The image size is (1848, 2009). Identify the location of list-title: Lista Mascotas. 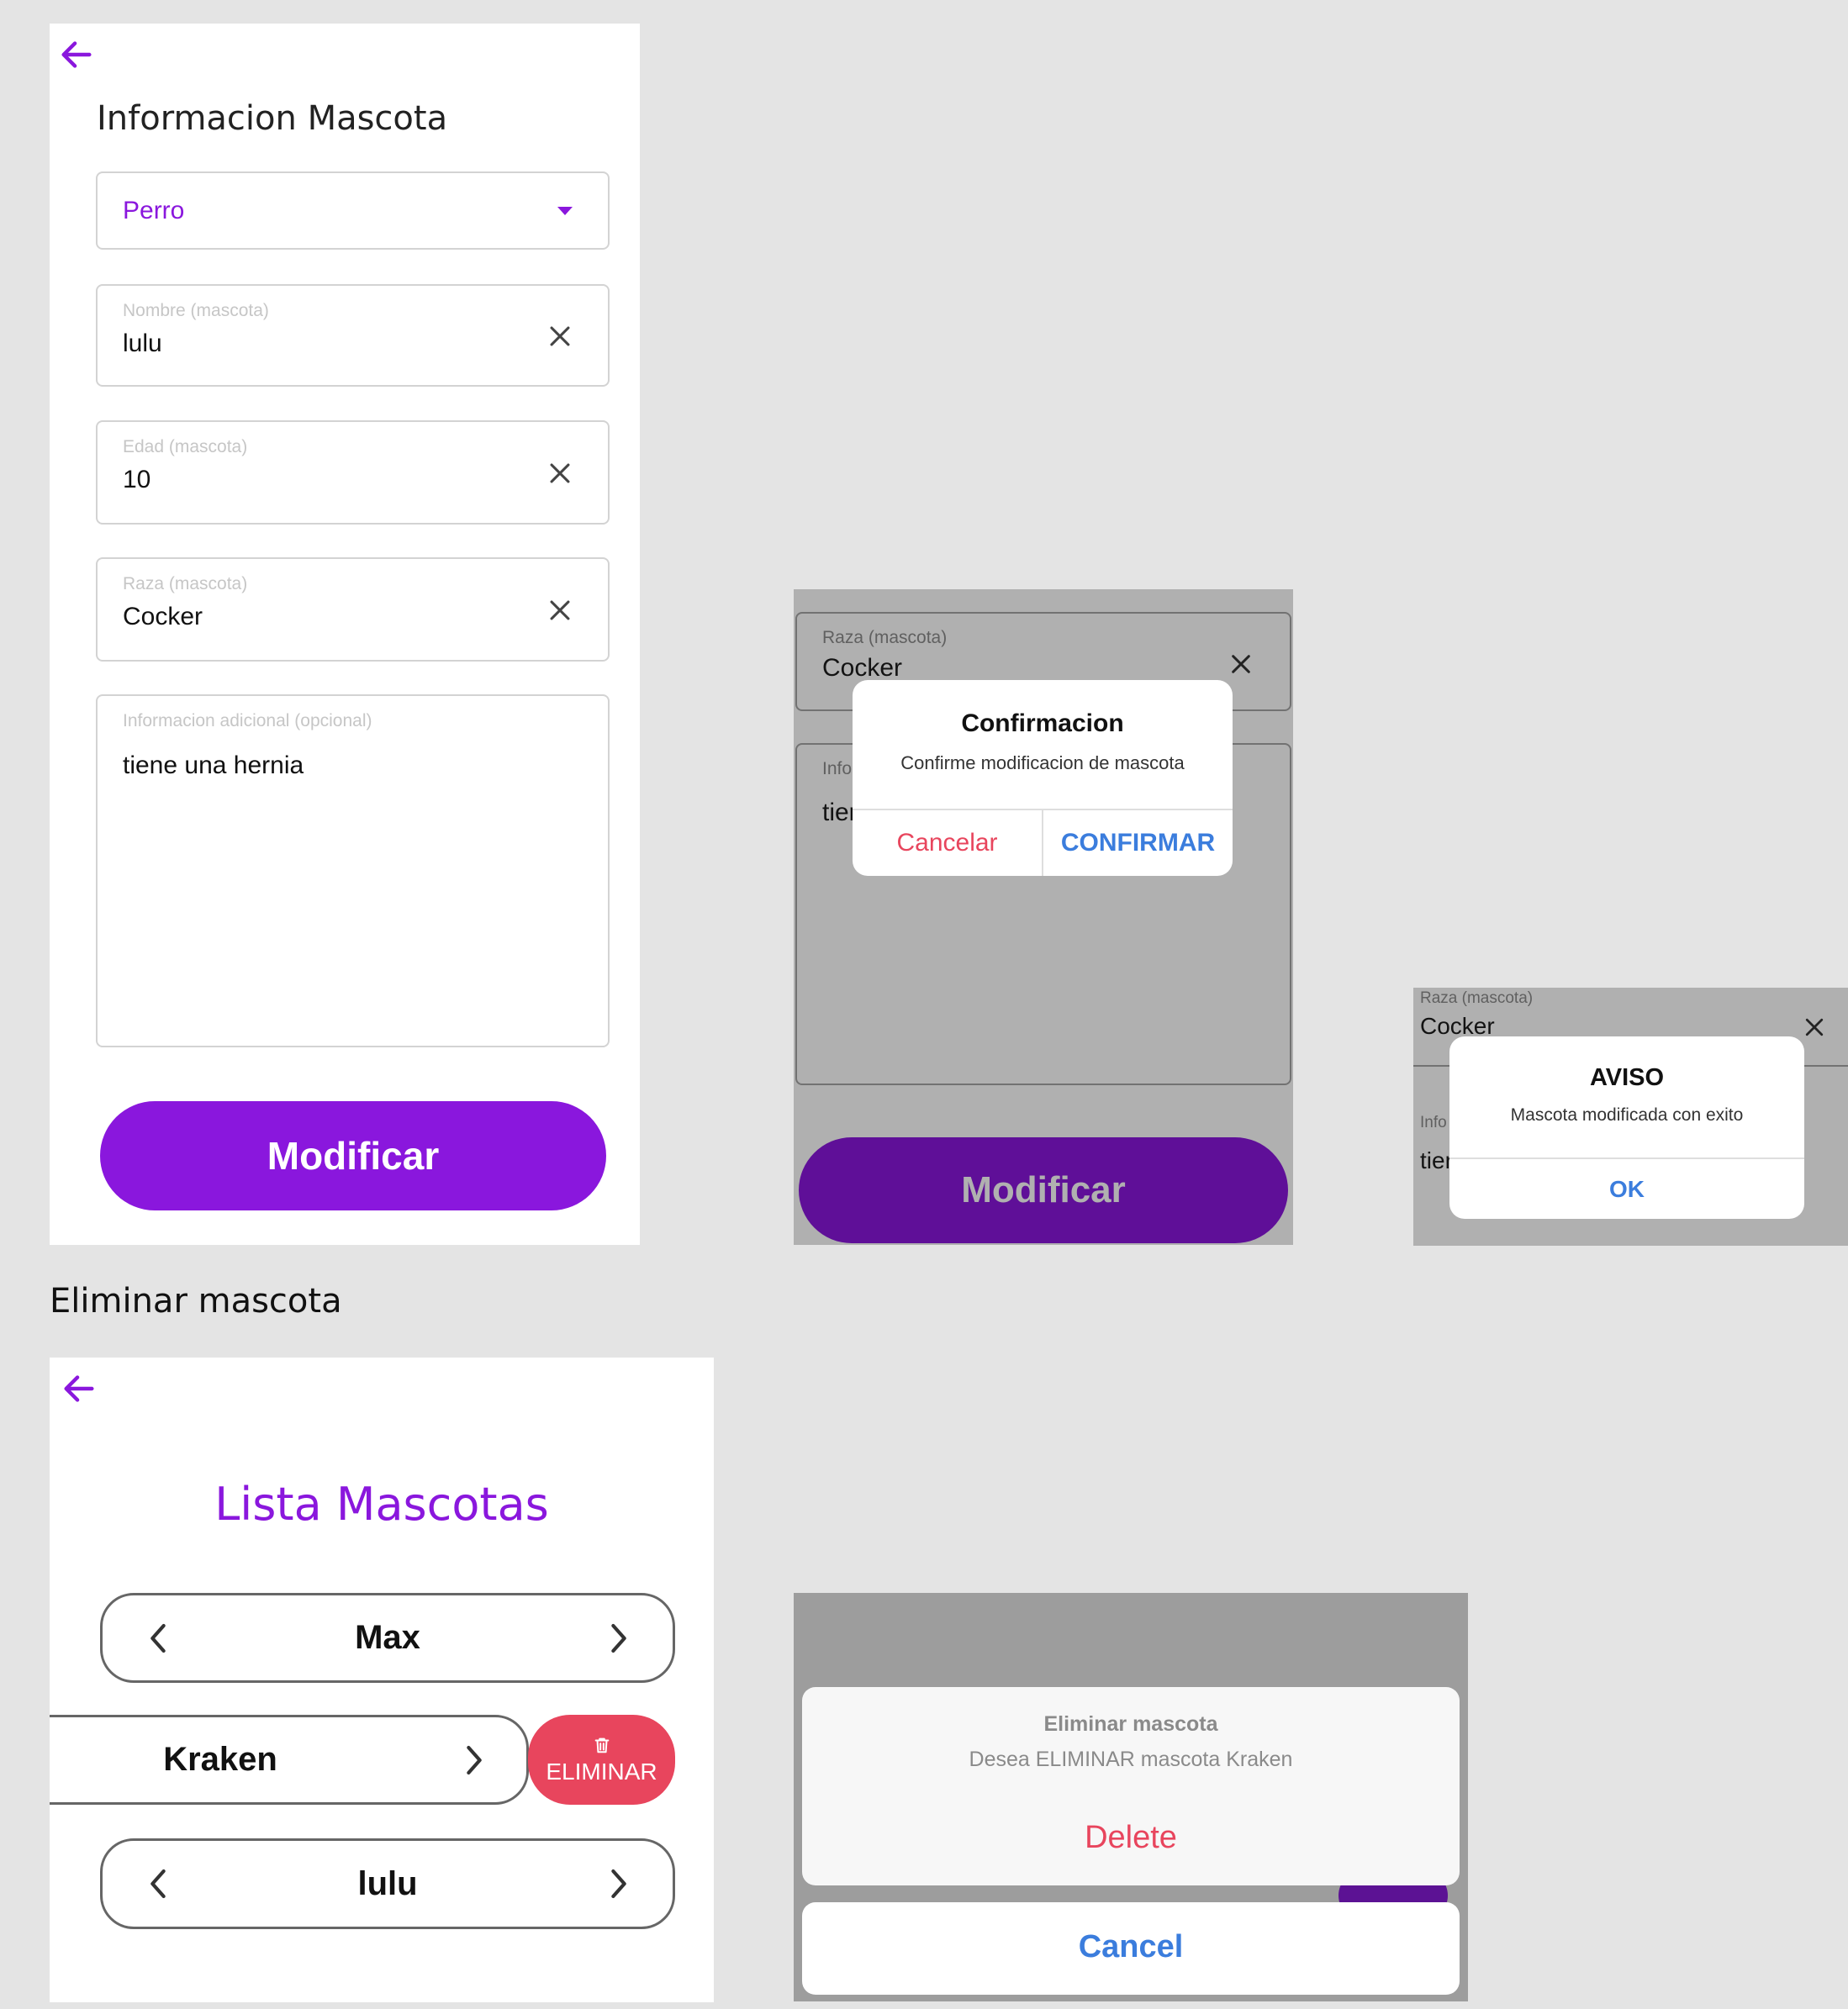
(381, 1504).